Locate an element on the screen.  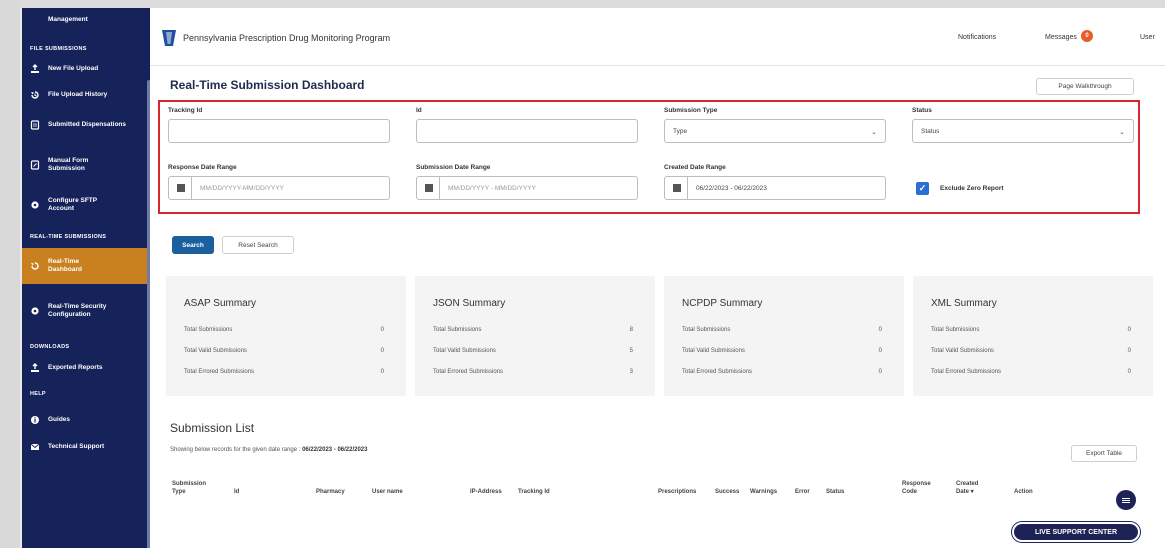
mail-icon is located at coordinates (35, 447).